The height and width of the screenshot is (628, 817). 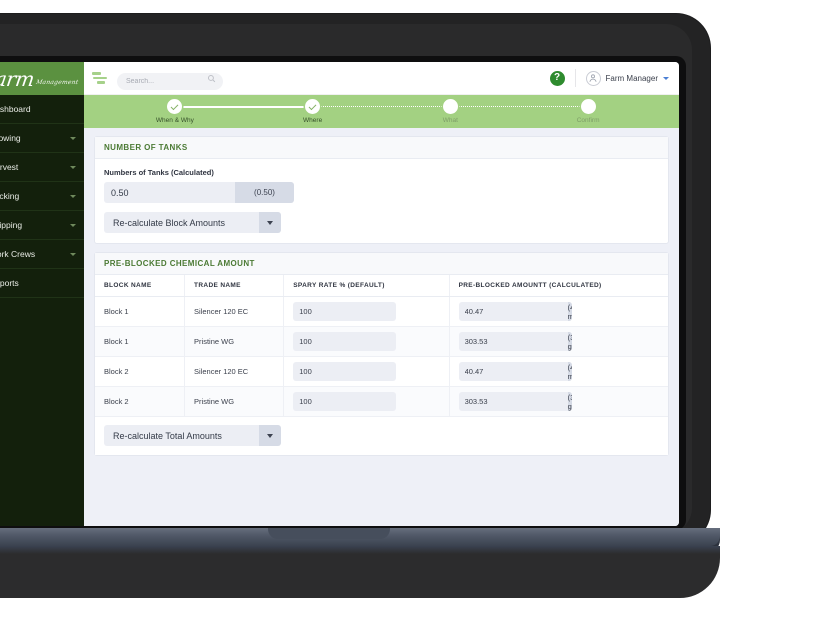 I want to click on brand-logo: Farm Management, so click(x=42, y=78).